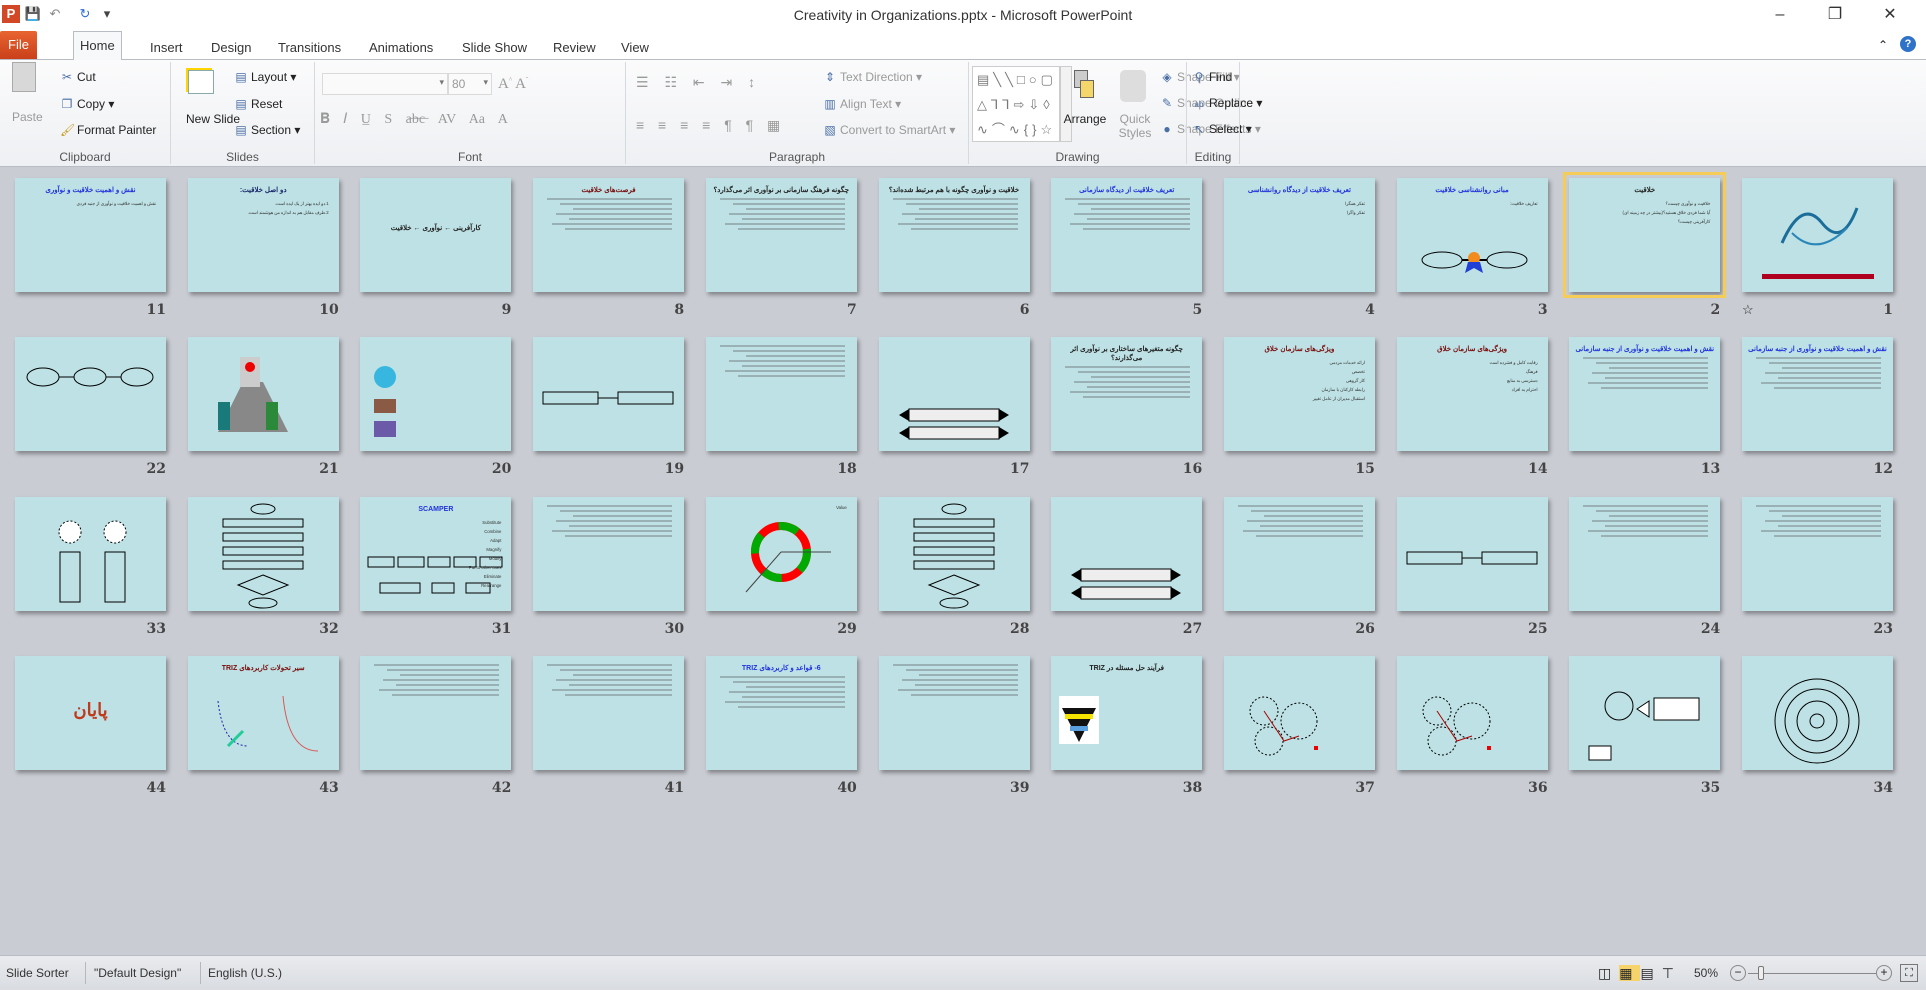 This screenshot has width=1926, height=990. I want to click on align-buttons: ≡ ≡ ≡ ≡ ¶ ¶ ▦, so click(708, 125).